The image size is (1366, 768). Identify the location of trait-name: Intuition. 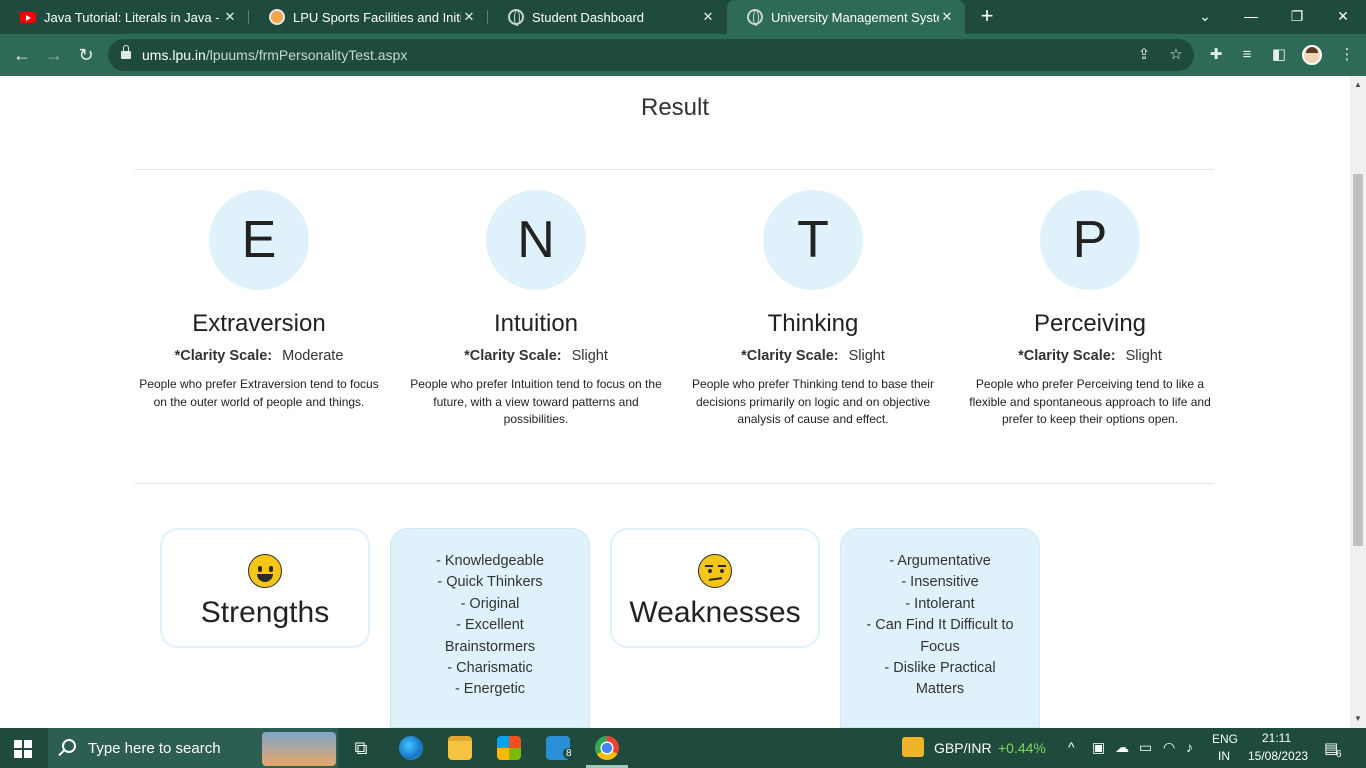
(536, 323).